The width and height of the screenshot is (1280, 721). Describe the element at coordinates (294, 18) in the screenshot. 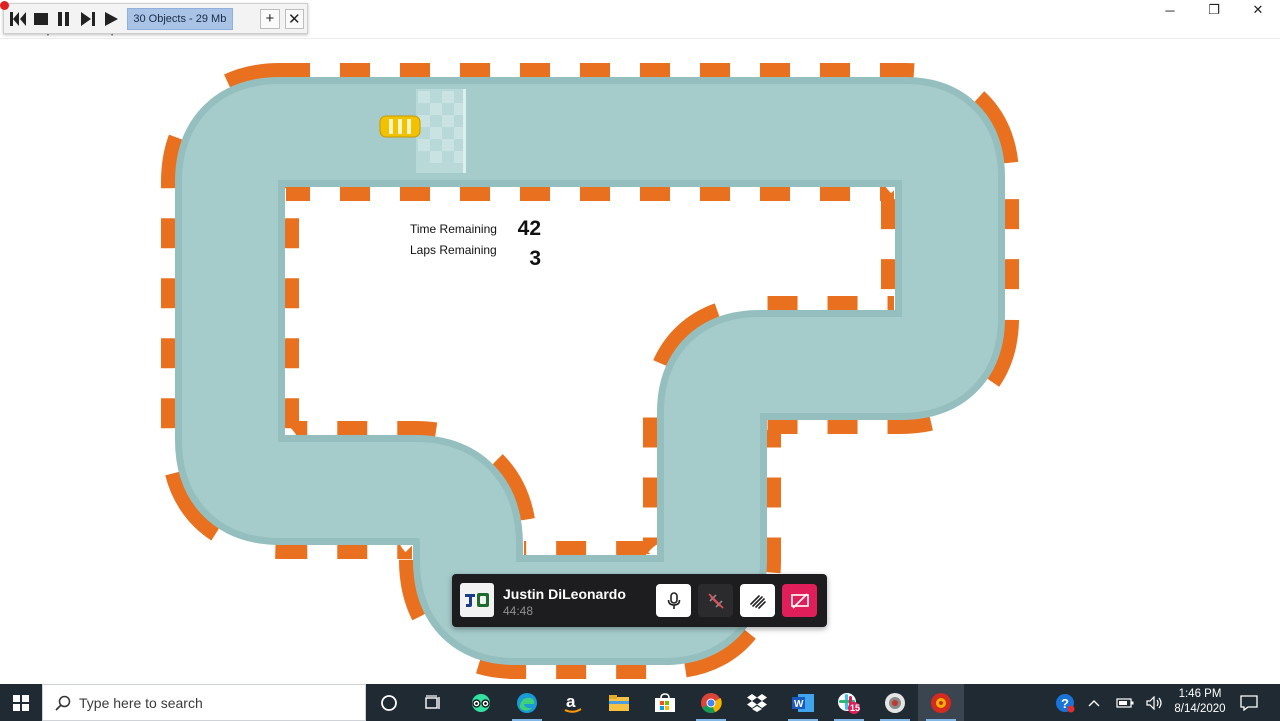

I see `recorder-close-button: ✕` at that location.